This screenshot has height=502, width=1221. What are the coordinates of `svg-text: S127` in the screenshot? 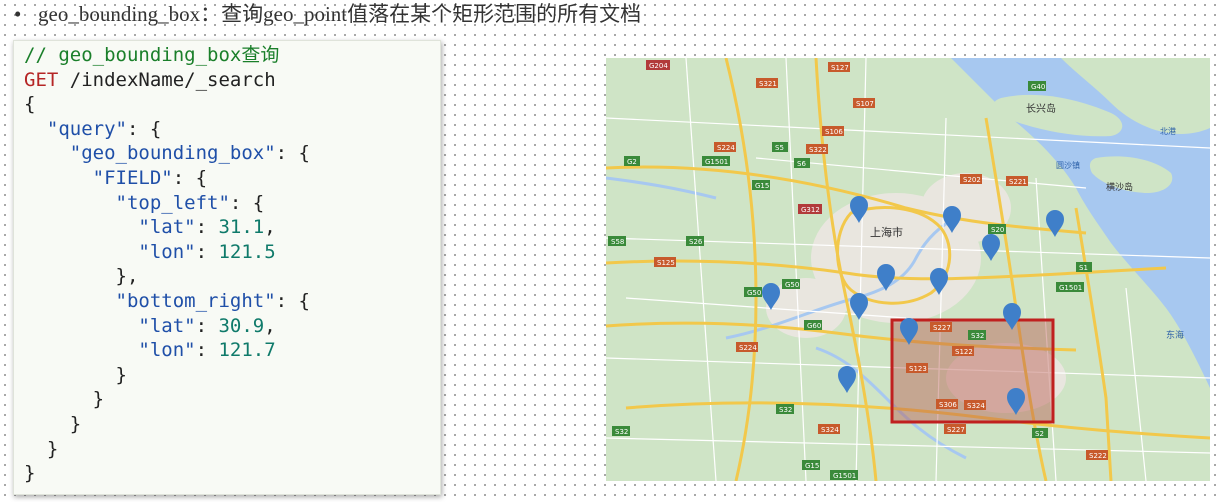 It's located at (840, 68).